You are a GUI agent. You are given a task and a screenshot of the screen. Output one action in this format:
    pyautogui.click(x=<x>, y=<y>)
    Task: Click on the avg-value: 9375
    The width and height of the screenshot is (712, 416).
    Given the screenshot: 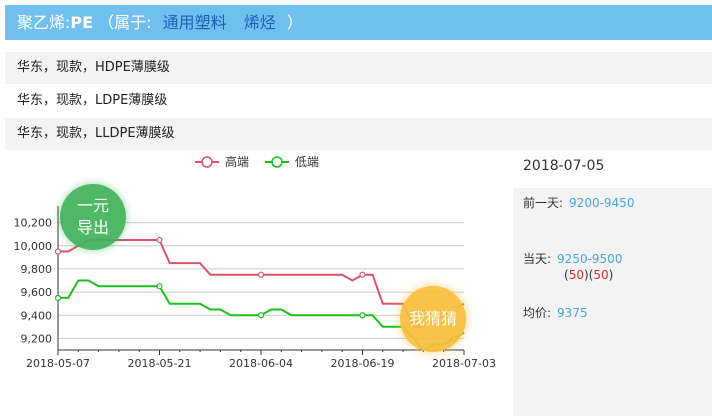 What is the action you would take?
    pyautogui.click(x=572, y=313)
    